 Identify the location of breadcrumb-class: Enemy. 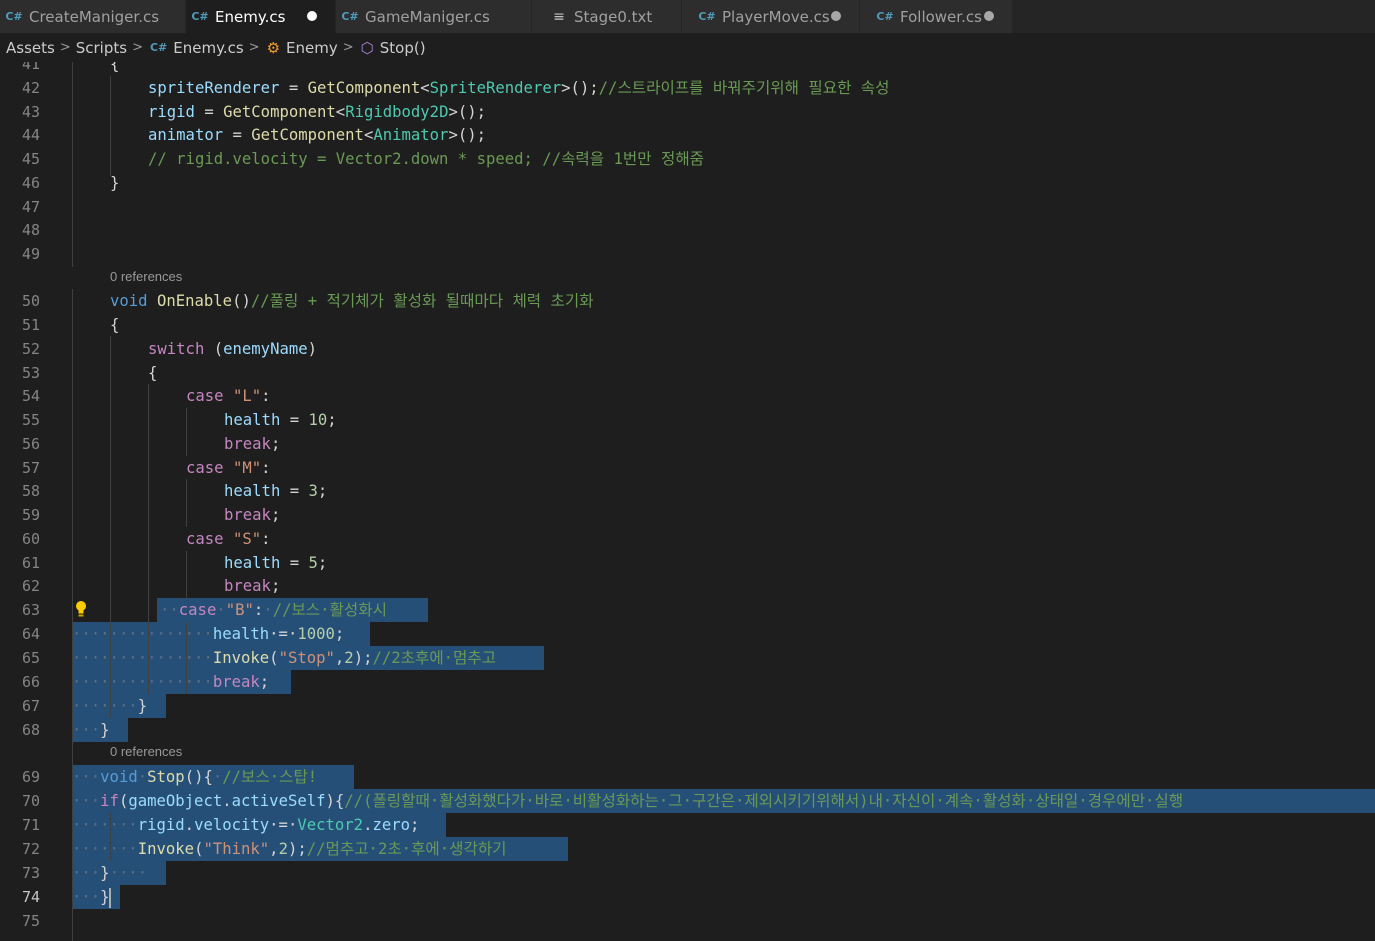
(312, 48).